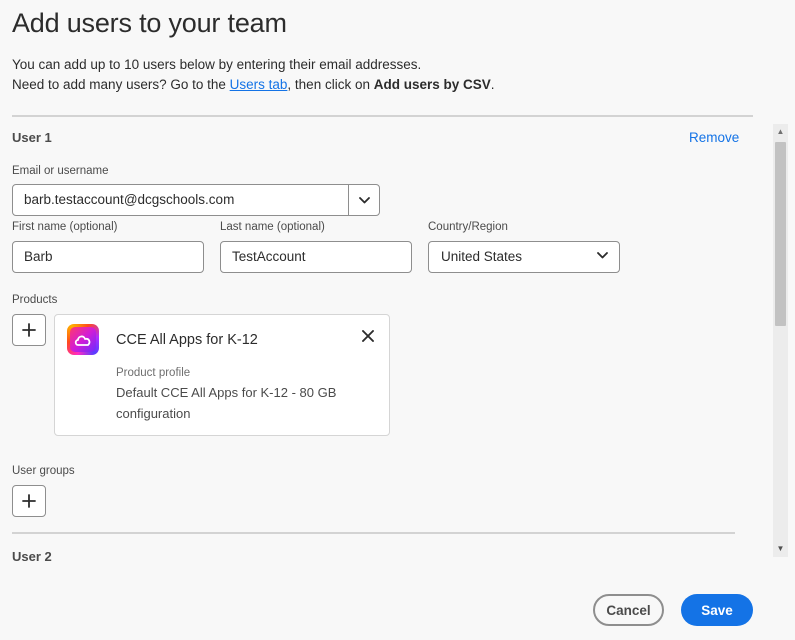 The image size is (795, 640). Describe the element at coordinates (780, 340) in the screenshot. I see `vertical-scrollbar: ▲ ▼` at that location.